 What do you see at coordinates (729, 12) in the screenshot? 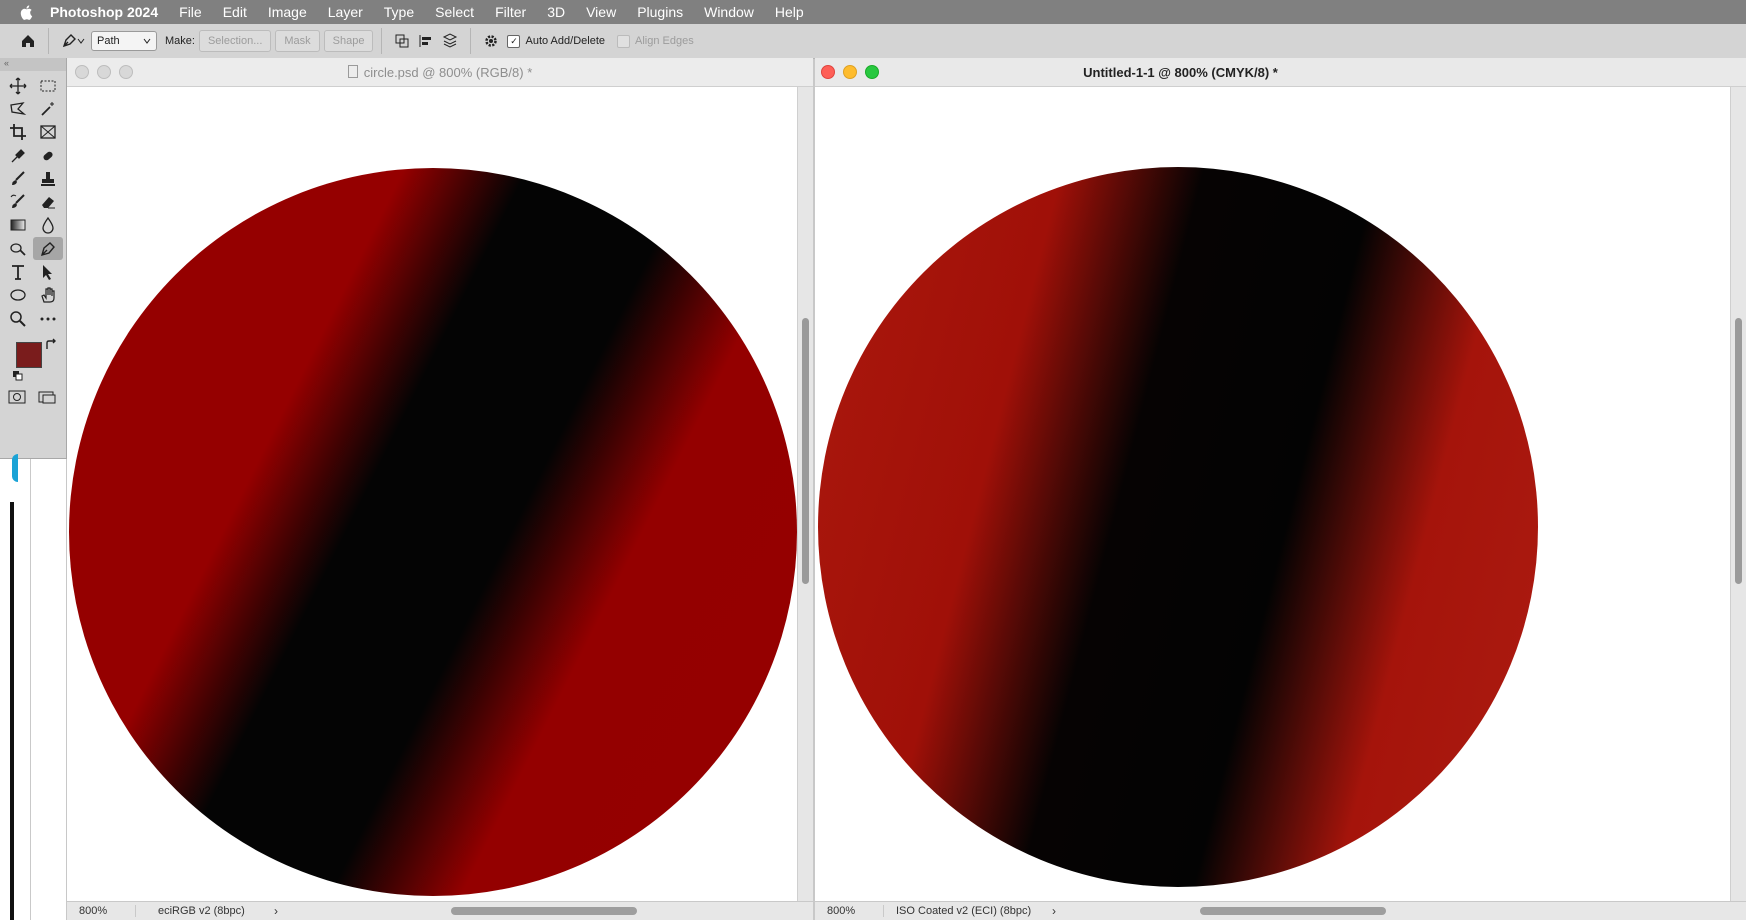
I see `menu-window: Window` at bounding box center [729, 12].